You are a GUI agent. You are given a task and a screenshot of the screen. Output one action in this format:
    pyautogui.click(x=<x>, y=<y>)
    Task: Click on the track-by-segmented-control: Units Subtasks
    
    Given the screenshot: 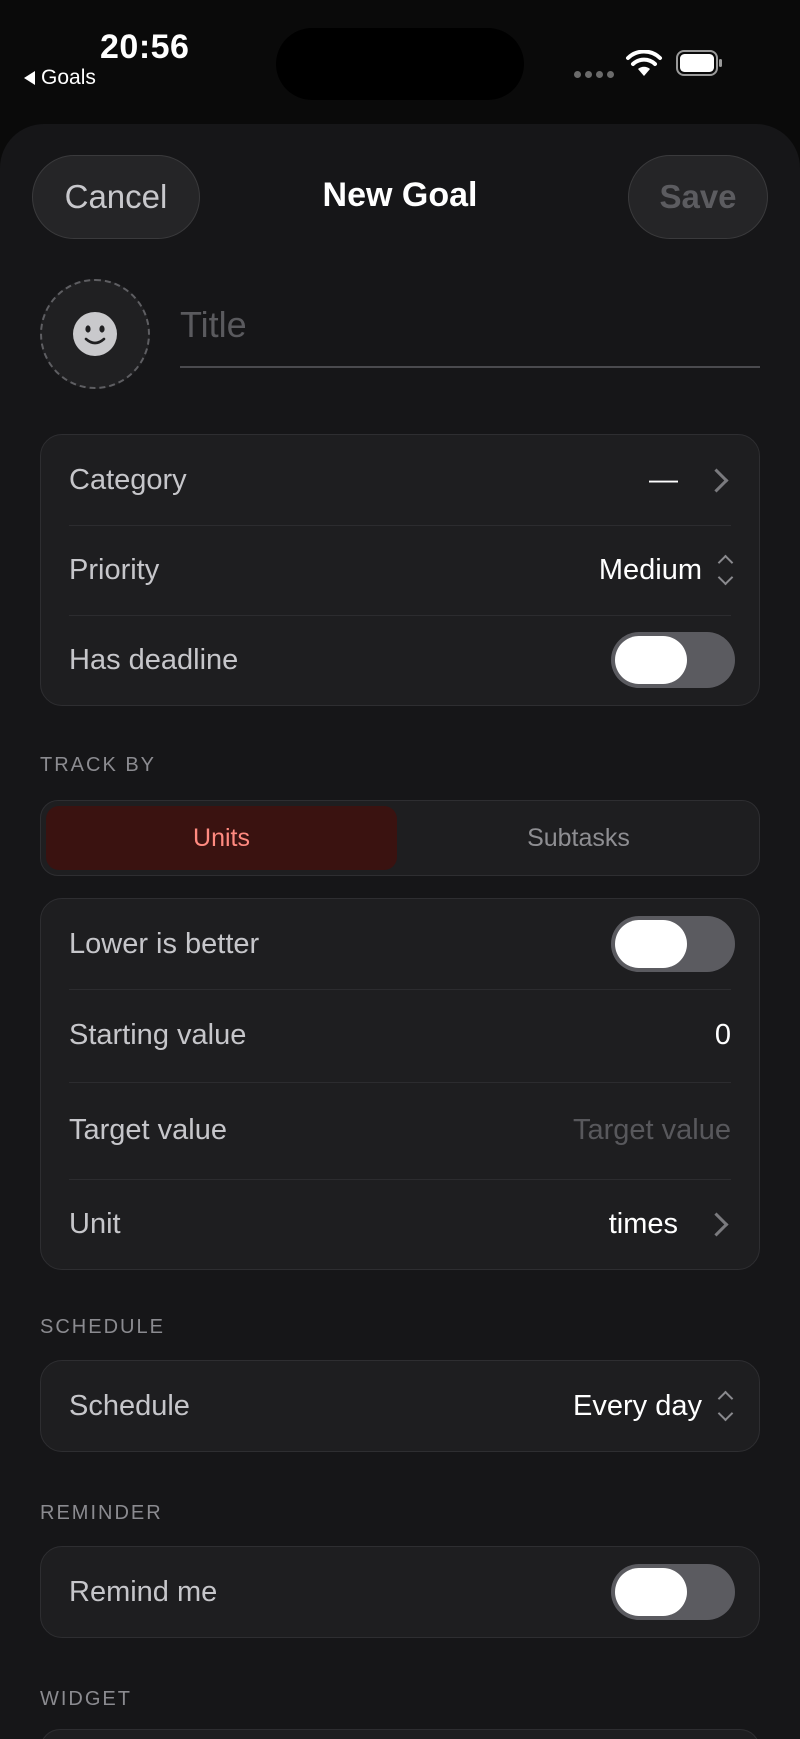 What is the action you would take?
    pyautogui.click(x=400, y=838)
    